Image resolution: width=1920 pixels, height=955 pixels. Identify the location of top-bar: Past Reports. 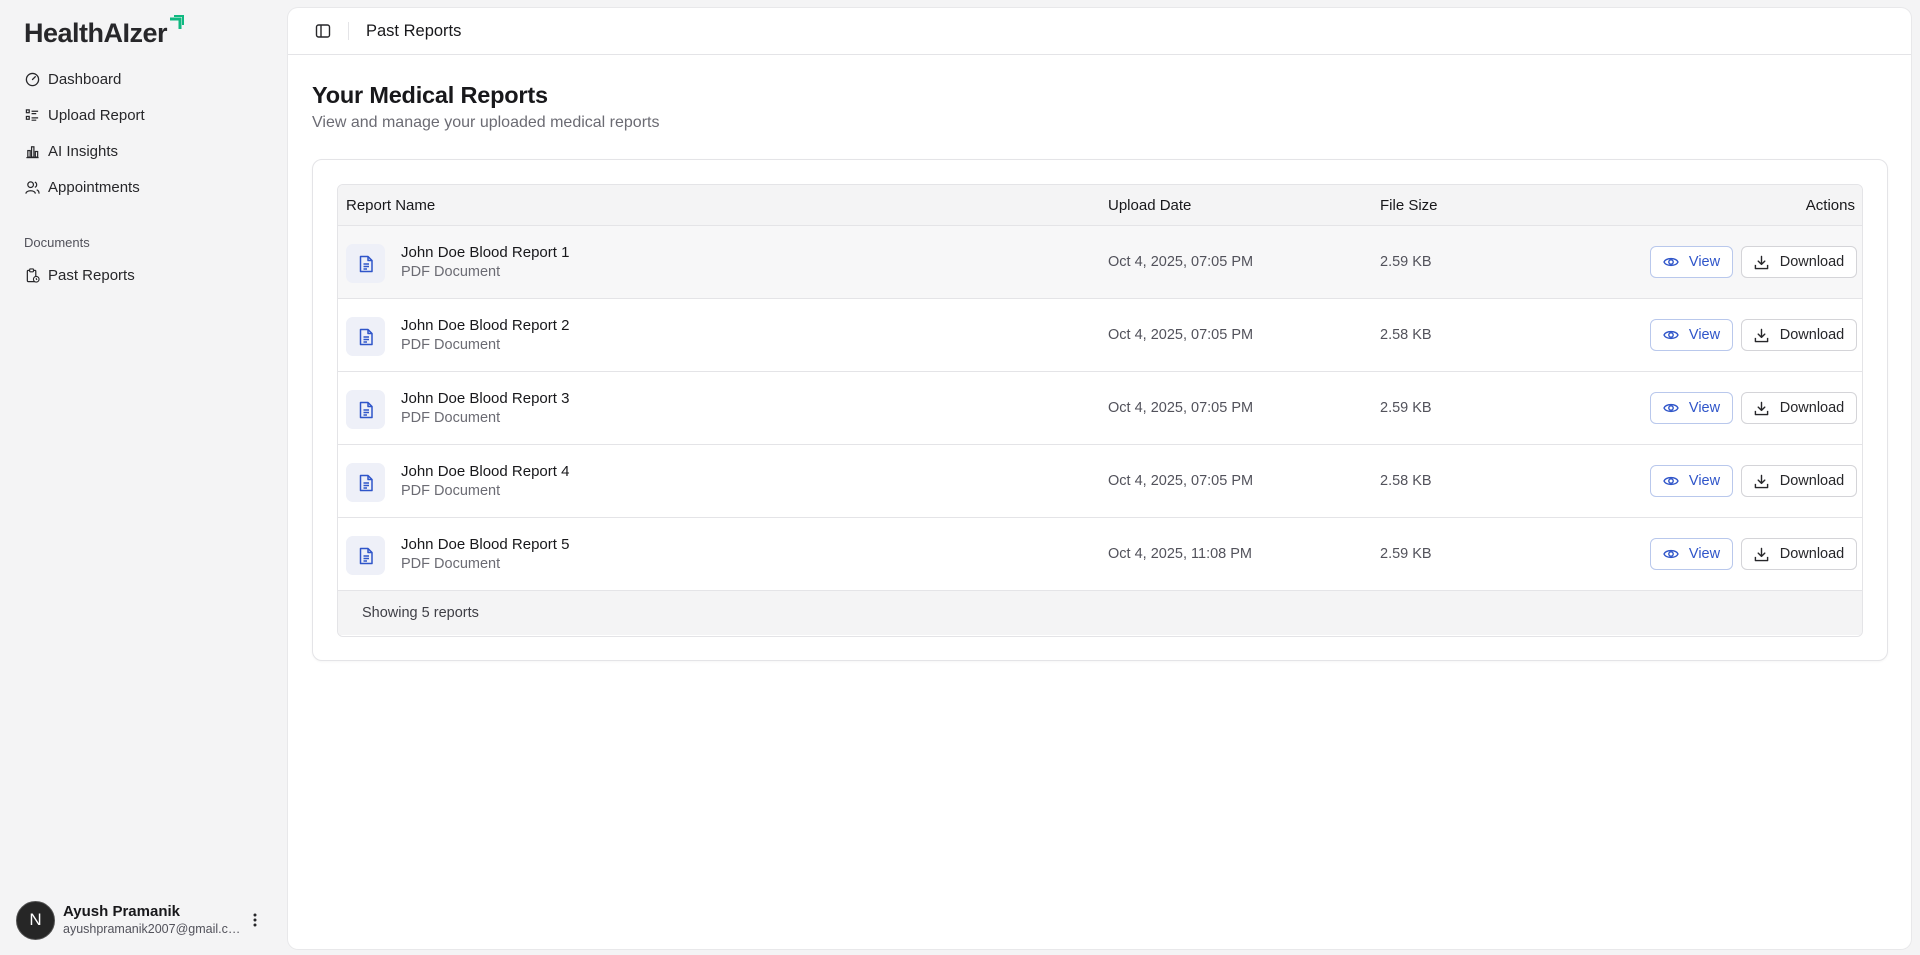
(1099, 31).